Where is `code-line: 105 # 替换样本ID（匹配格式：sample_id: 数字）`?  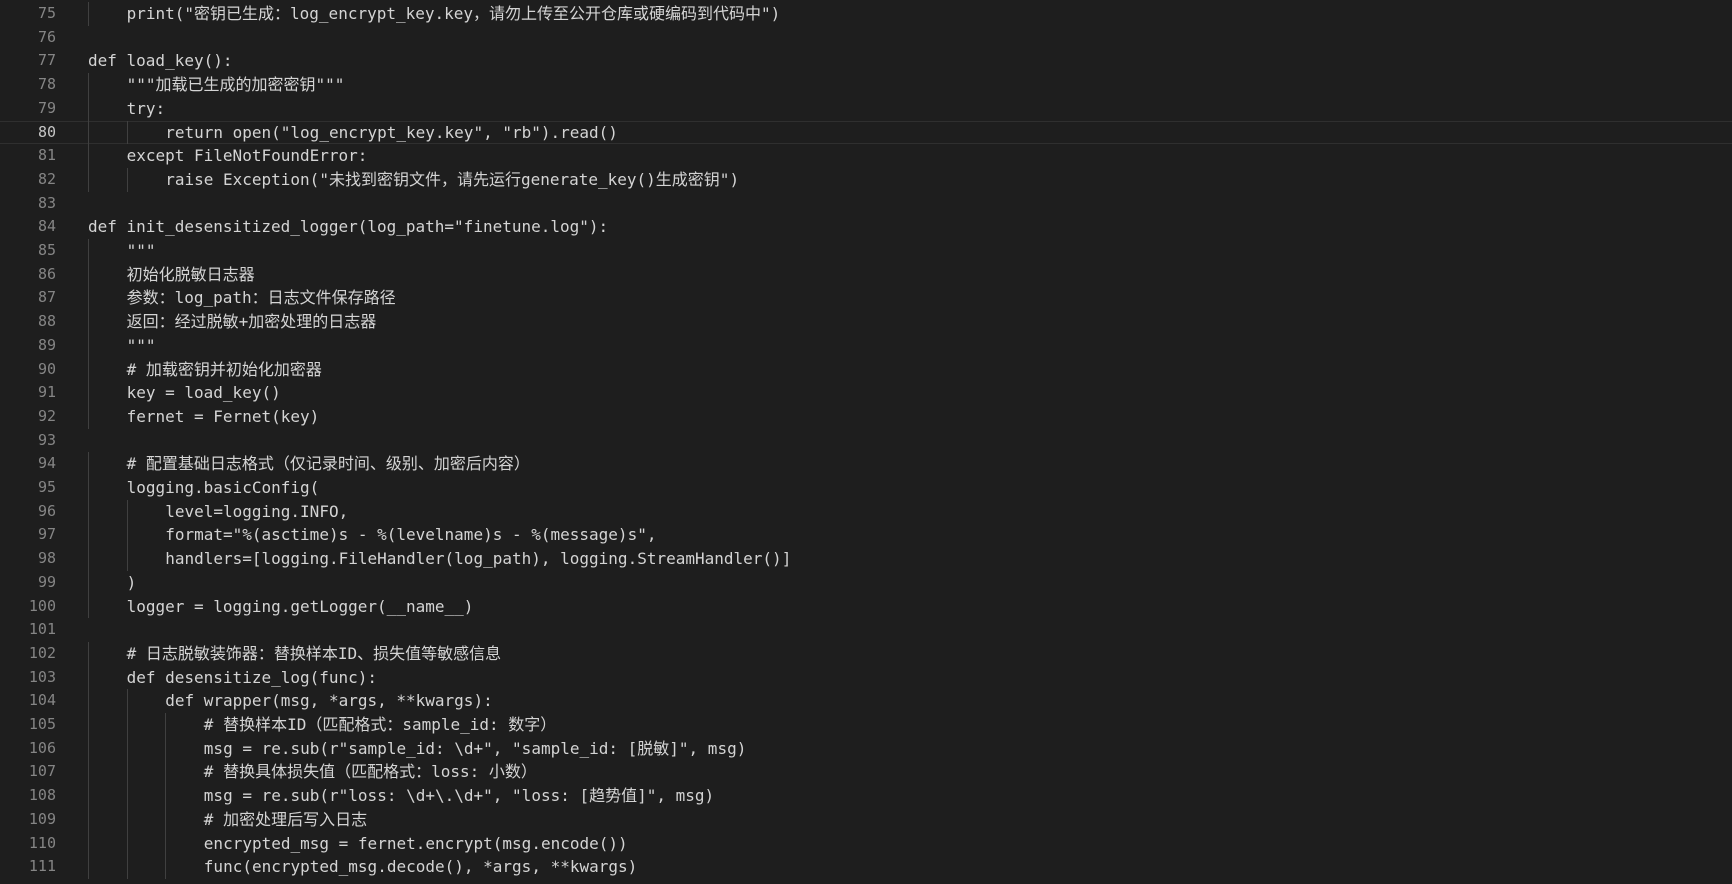
code-line: 105 # 替换样本ID（匹配格式：sample_id: 数字） is located at coordinates (866, 725).